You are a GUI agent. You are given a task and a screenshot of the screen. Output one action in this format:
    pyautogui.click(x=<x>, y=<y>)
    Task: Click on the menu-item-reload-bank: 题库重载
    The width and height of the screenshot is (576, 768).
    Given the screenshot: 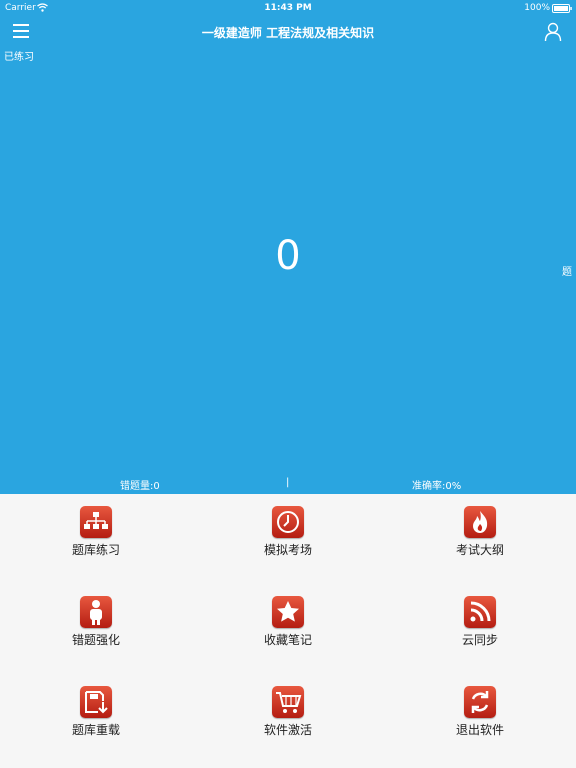 What is the action you would take?
    pyautogui.click(x=96, y=719)
    